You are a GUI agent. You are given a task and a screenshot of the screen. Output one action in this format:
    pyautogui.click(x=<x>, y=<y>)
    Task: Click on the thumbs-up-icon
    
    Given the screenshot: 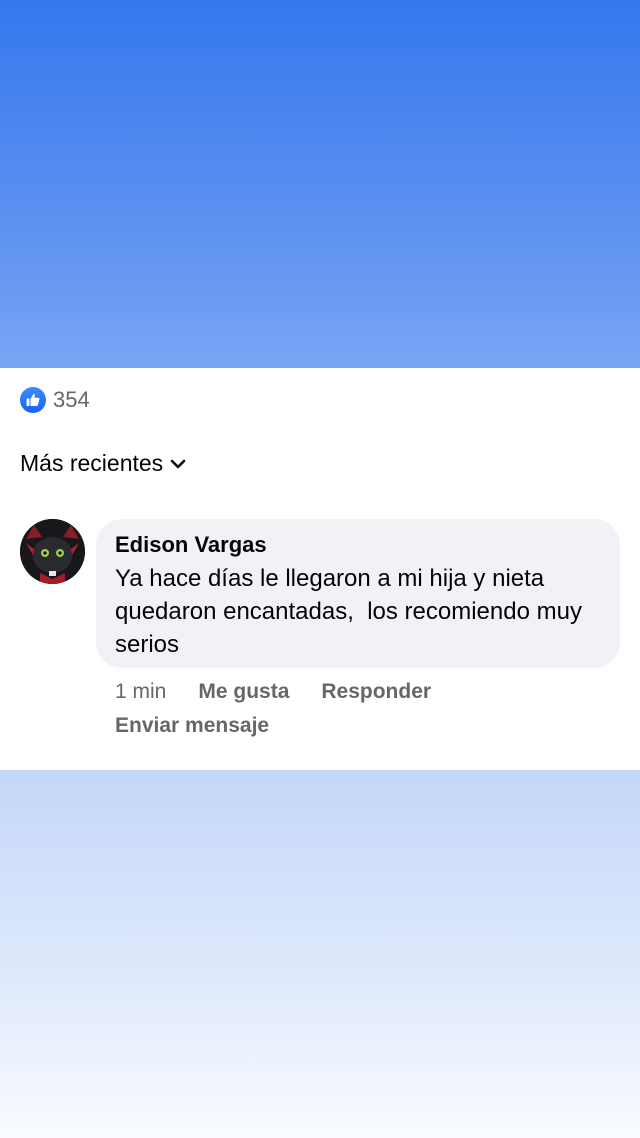 What is the action you would take?
    pyautogui.click(x=33, y=400)
    